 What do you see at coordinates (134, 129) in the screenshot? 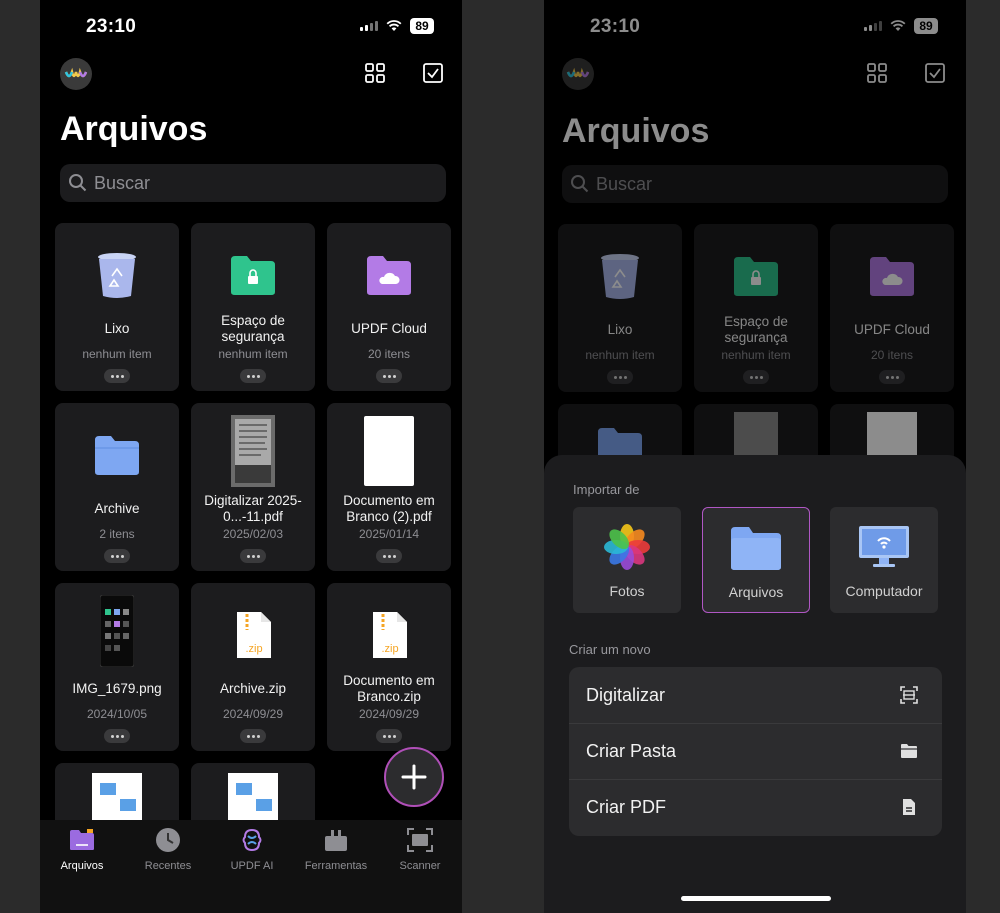
I see `page-title: Arquivos` at bounding box center [134, 129].